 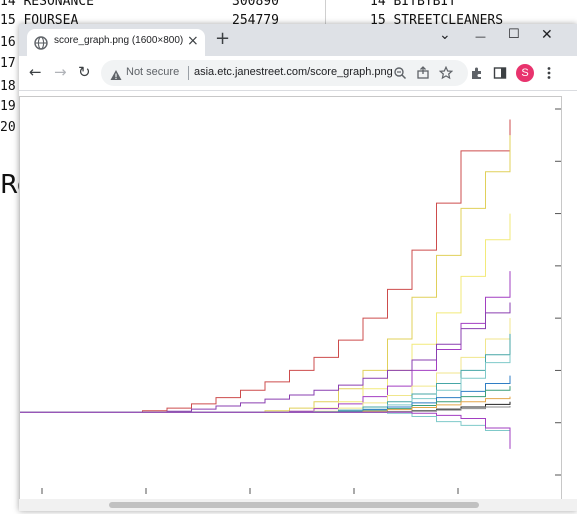 I want to click on extensions-icon, so click(x=477, y=74).